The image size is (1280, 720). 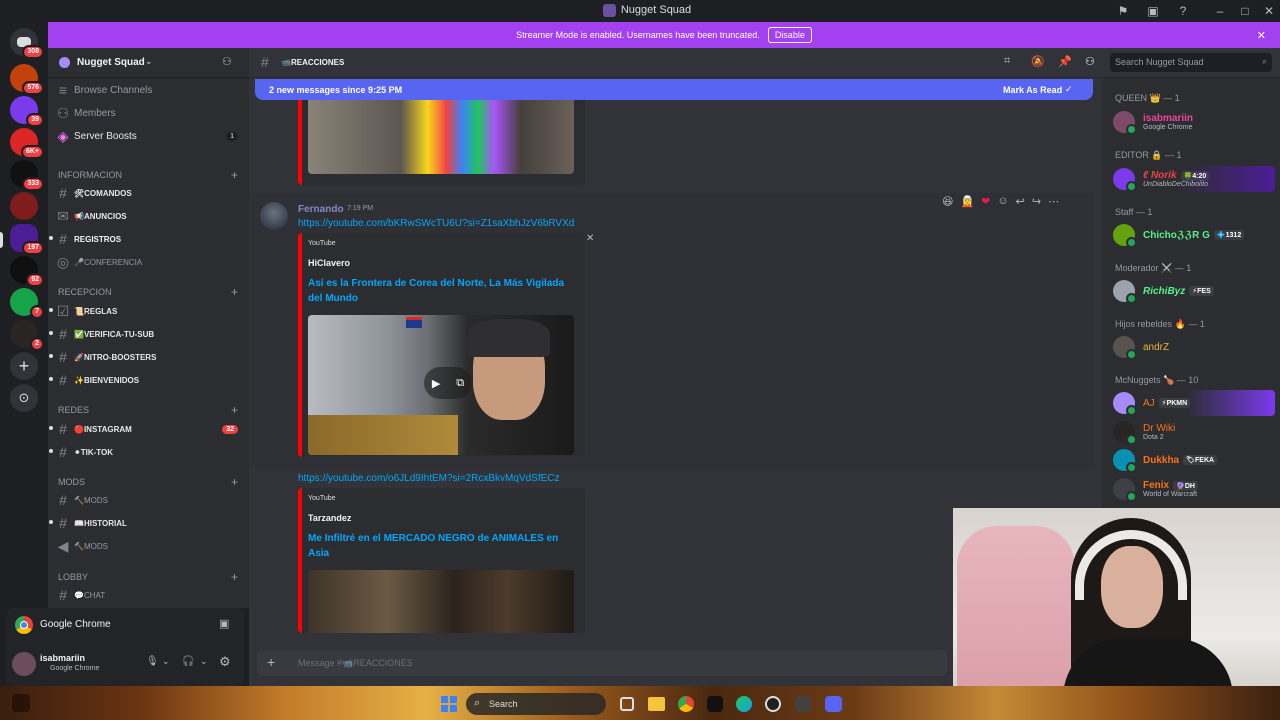 I want to click on server-icon: 6K+, so click(x=27, y=143).